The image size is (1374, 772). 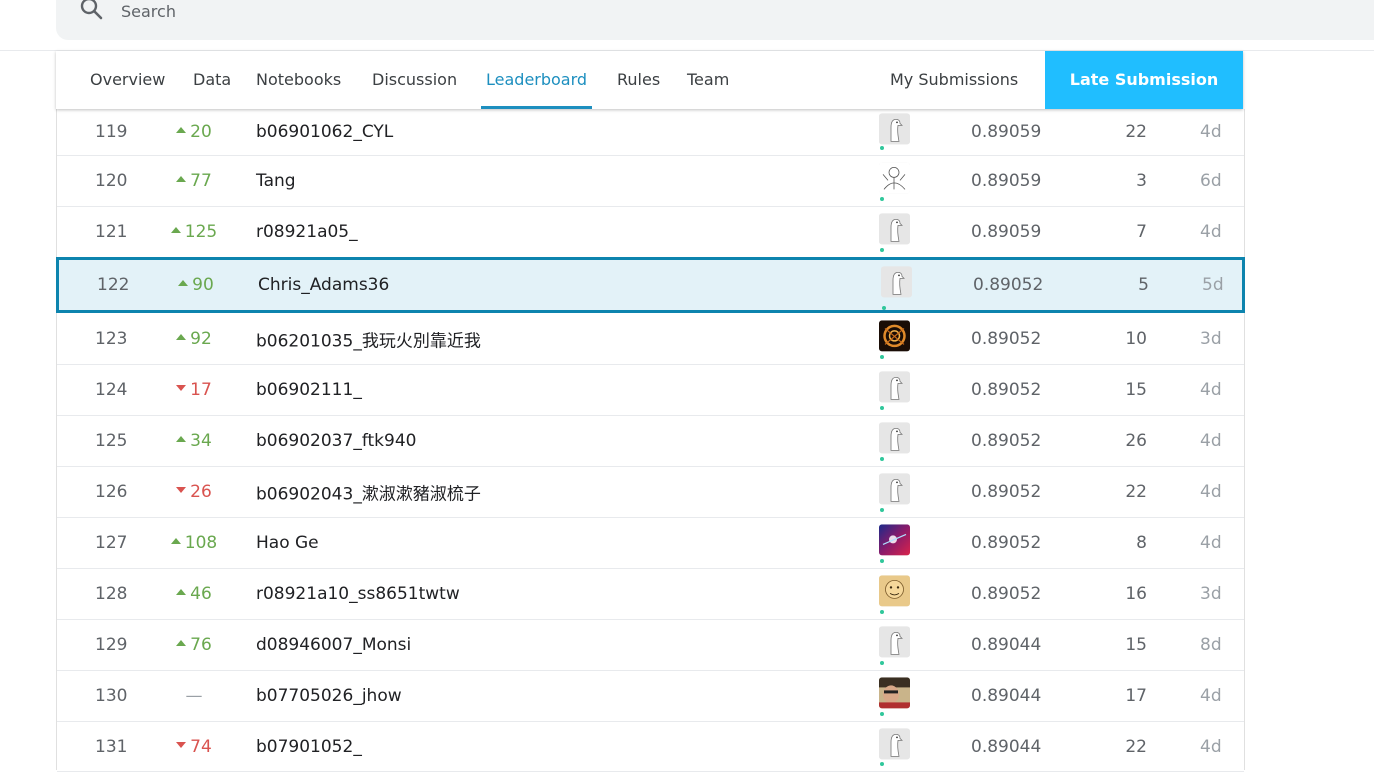 I want to click on entries-count: 7, so click(x=1141, y=232).